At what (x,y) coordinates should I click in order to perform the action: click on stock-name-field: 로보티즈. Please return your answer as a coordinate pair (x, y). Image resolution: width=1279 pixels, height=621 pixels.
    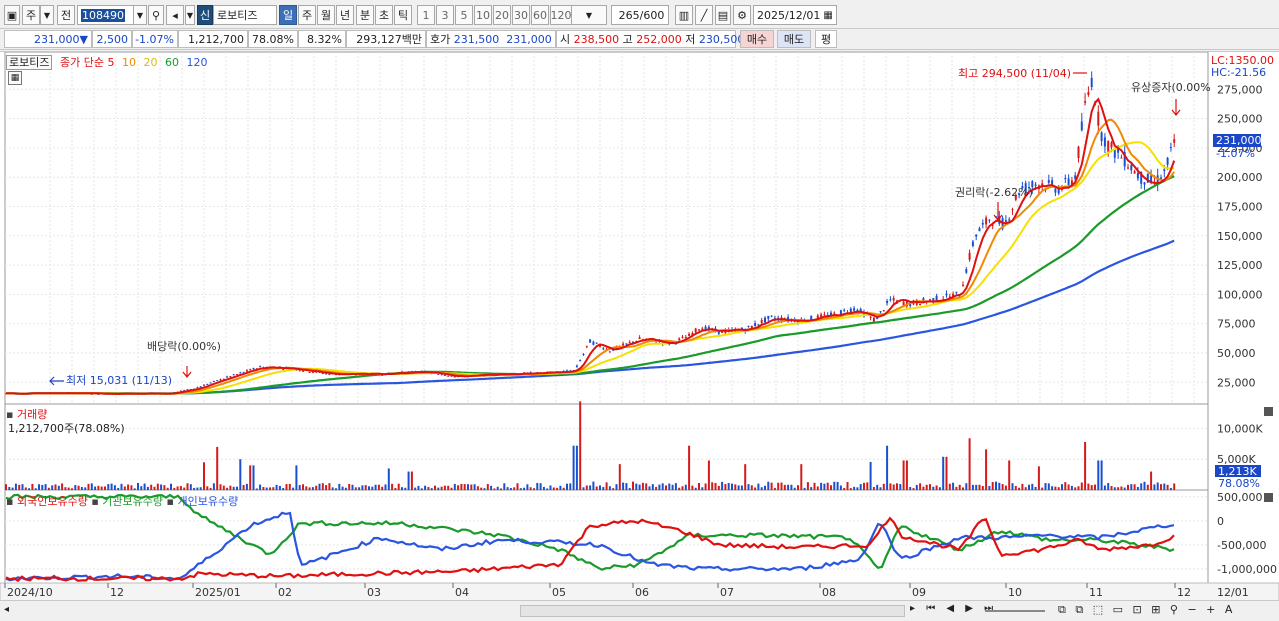
    Looking at the image, I should click on (245, 15).